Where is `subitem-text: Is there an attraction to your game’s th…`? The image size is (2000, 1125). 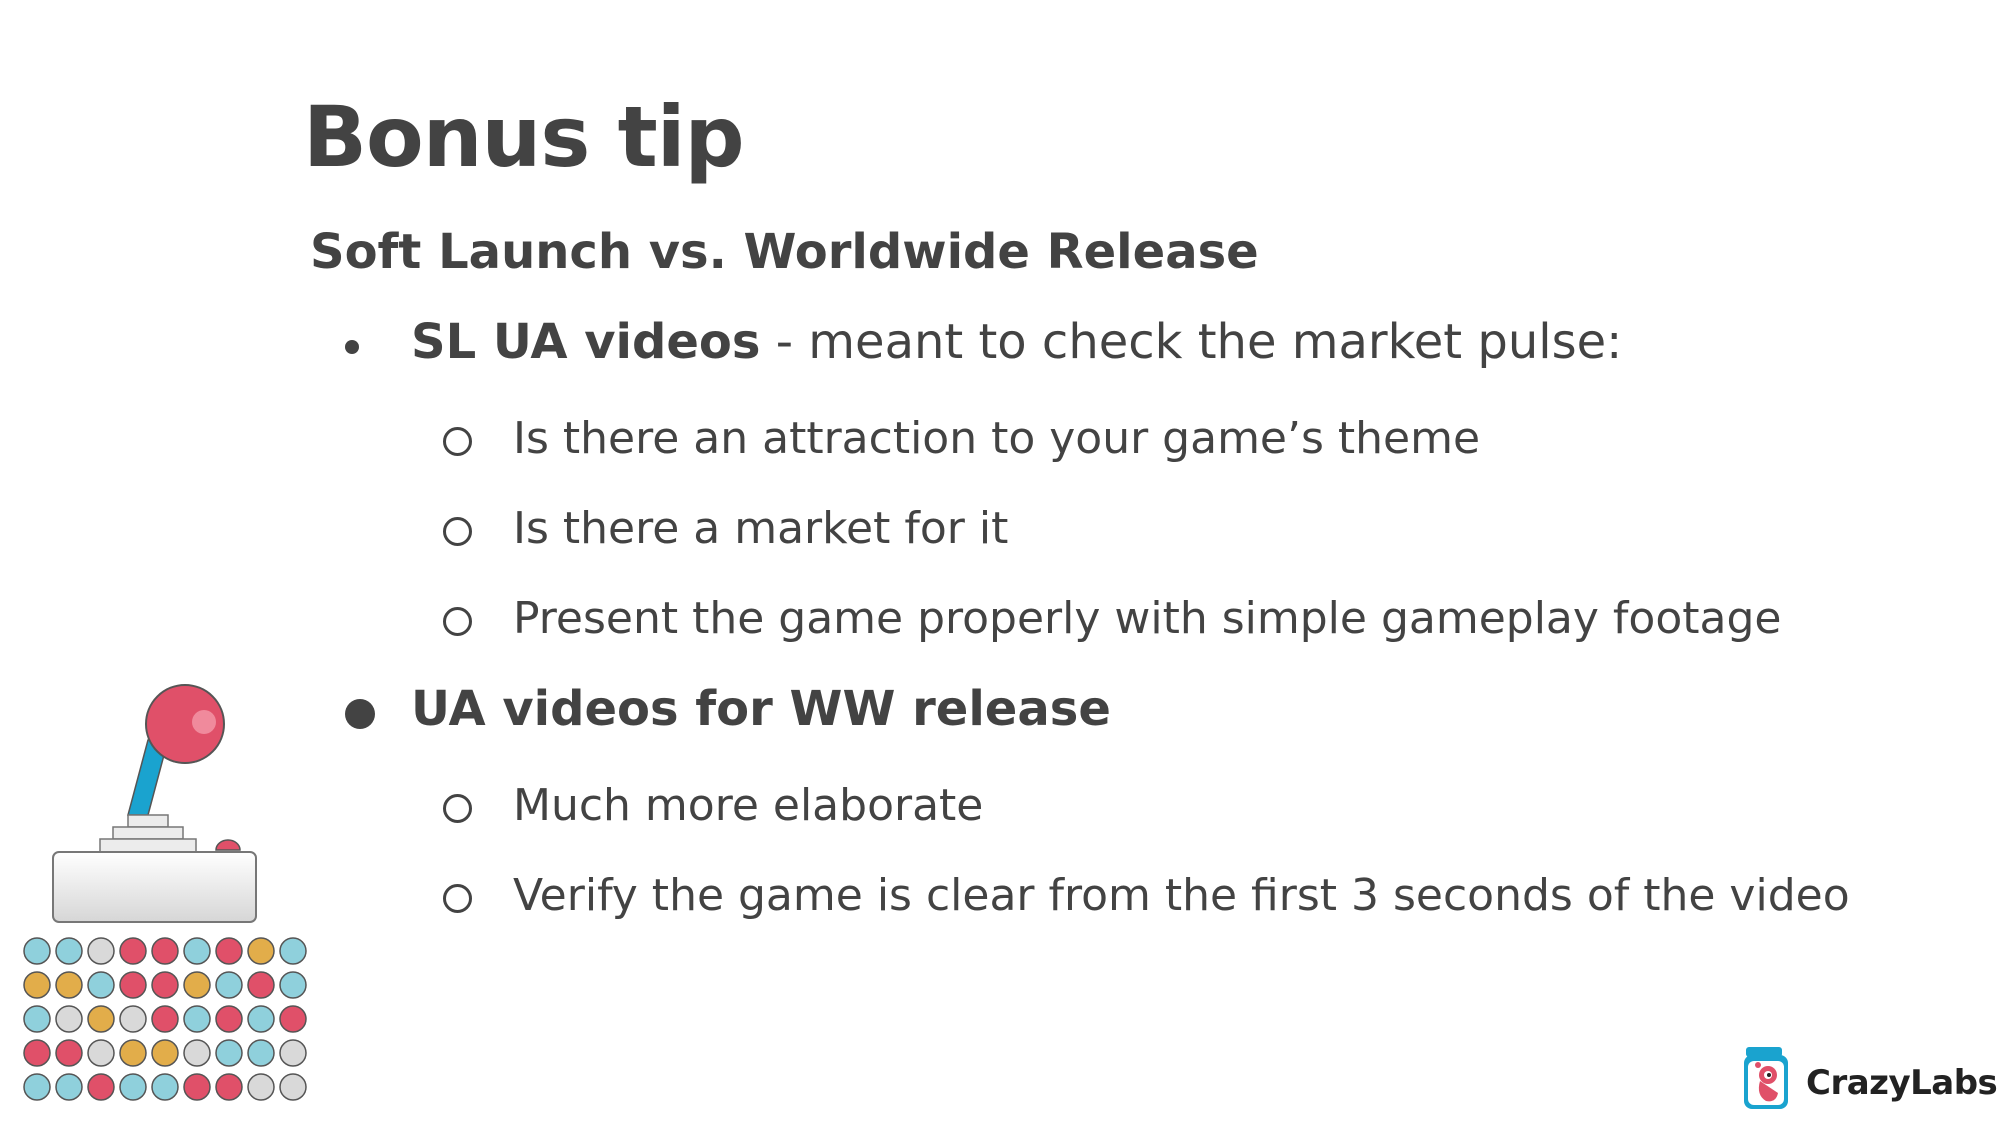 subitem-text: Is there an attraction to your game’s th… is located at coordinates (997, 438).